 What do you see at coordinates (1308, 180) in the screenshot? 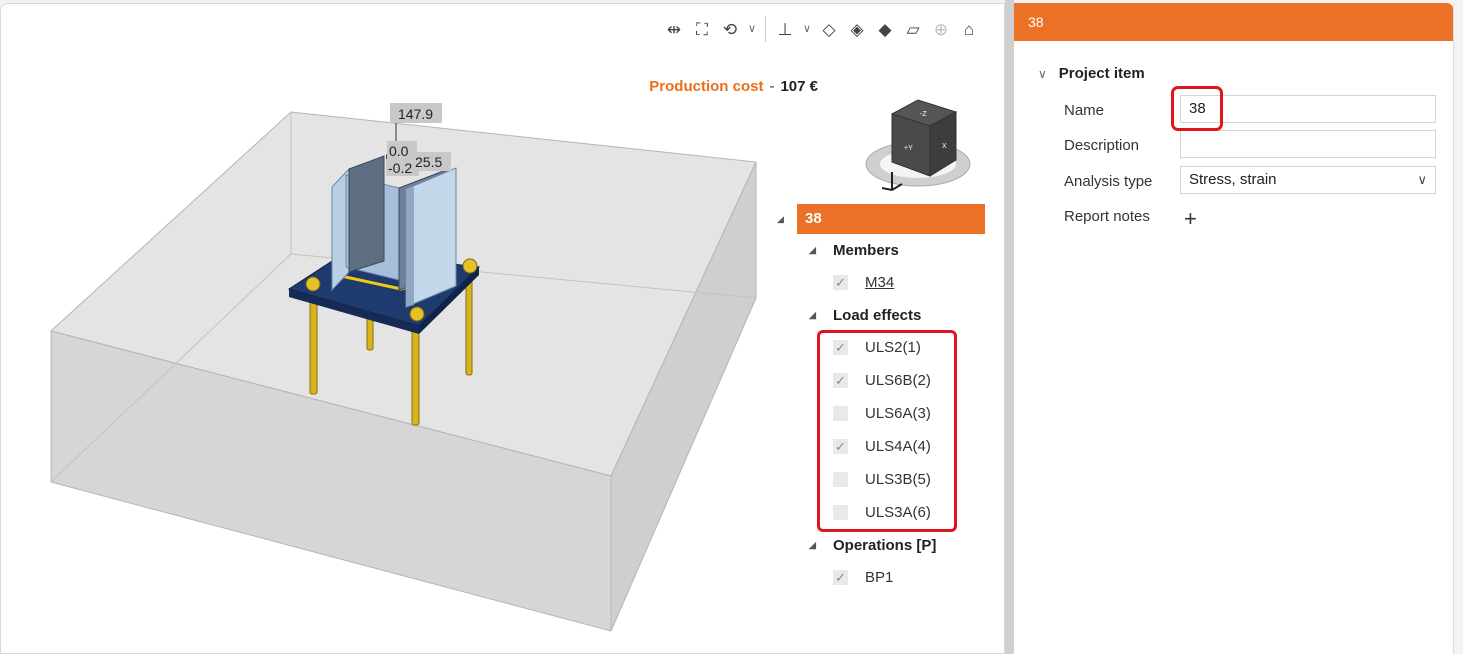
I see `analysis-type-select: Stress, strain ∨` at bounding box center [1308, 180].